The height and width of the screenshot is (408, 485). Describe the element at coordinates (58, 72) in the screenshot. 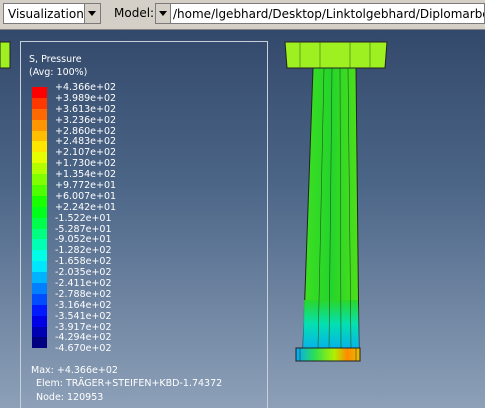

I see `legend-subtitle: (Avg: 100%)` at that location.